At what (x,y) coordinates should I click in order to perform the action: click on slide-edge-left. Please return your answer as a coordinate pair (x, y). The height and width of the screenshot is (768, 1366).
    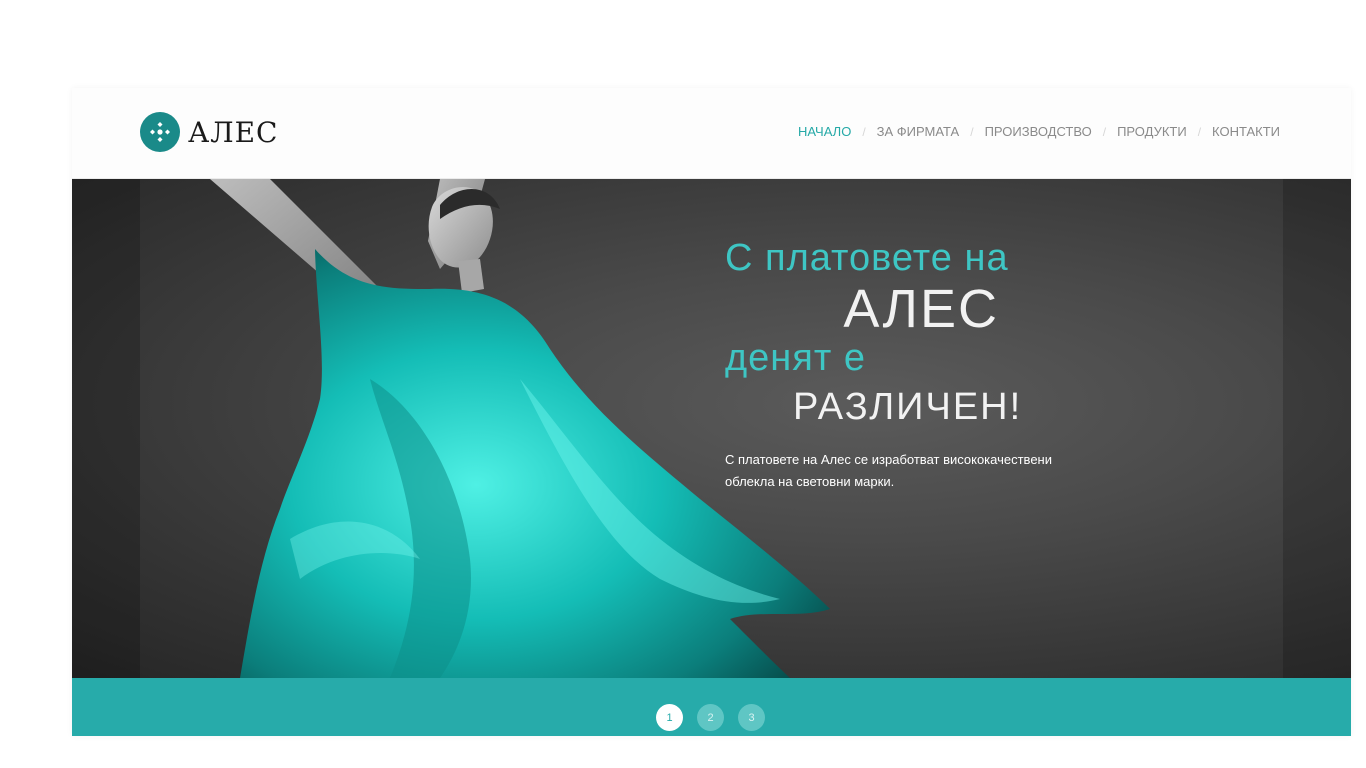
    Looking at the image, I should click on (106, 428).